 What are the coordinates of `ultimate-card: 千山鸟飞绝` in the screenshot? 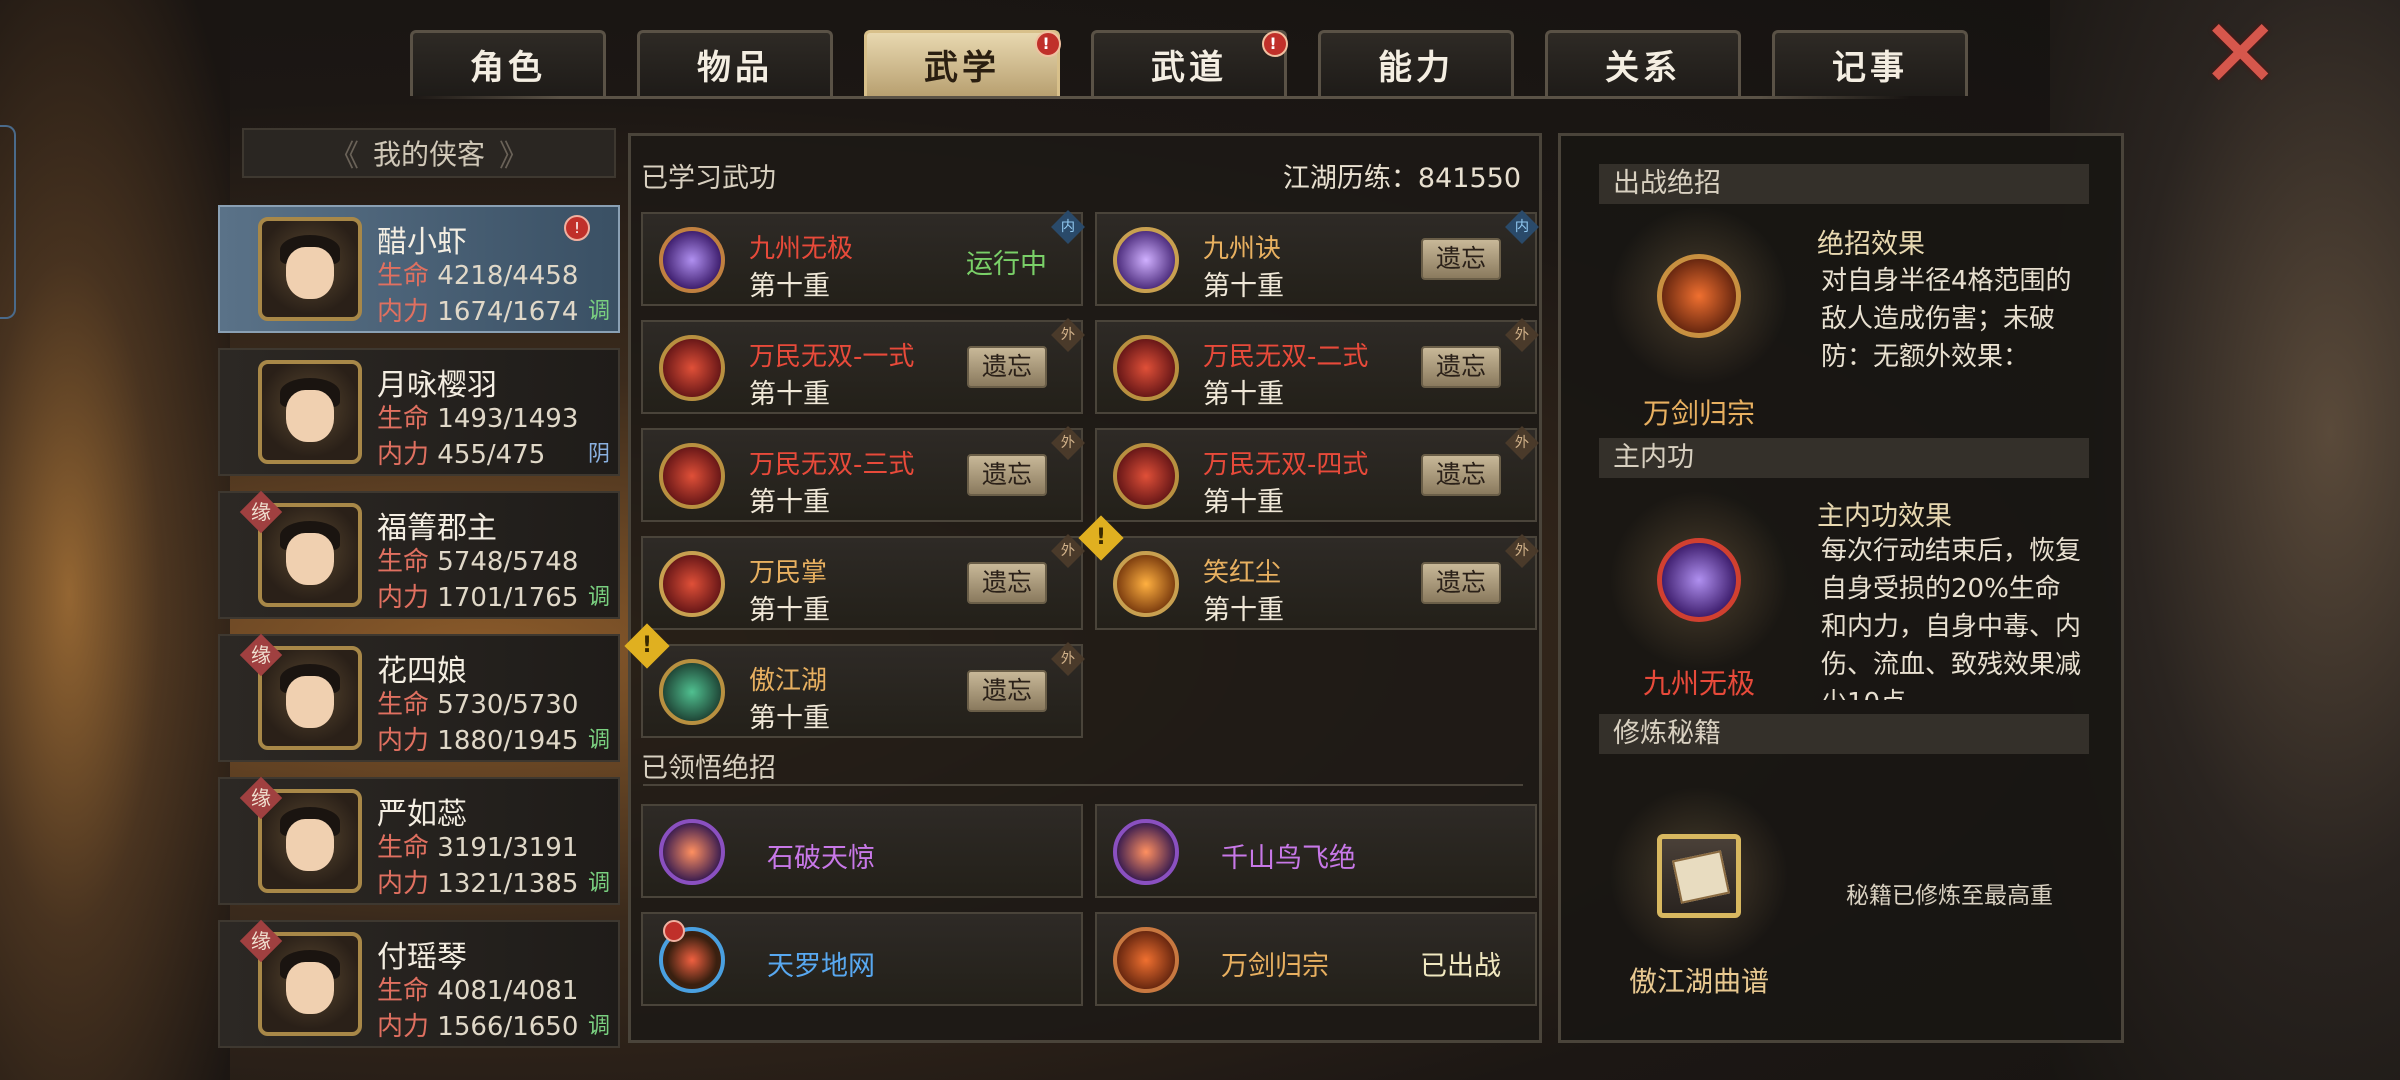 It's located at (1316, 851).